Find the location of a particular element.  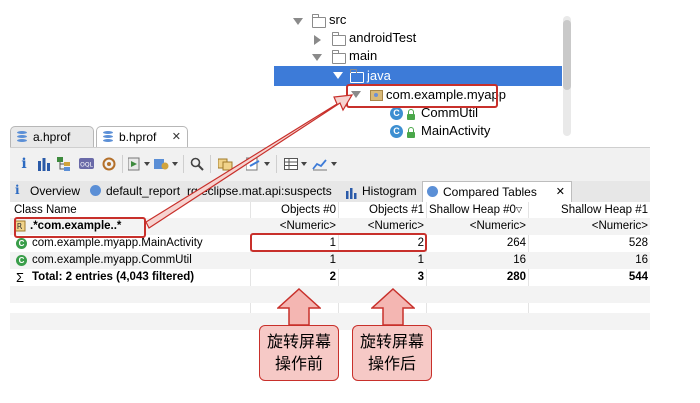

callout-after-rotation: 旋转屏幕 操作后 is located at coordinates (392, 353).